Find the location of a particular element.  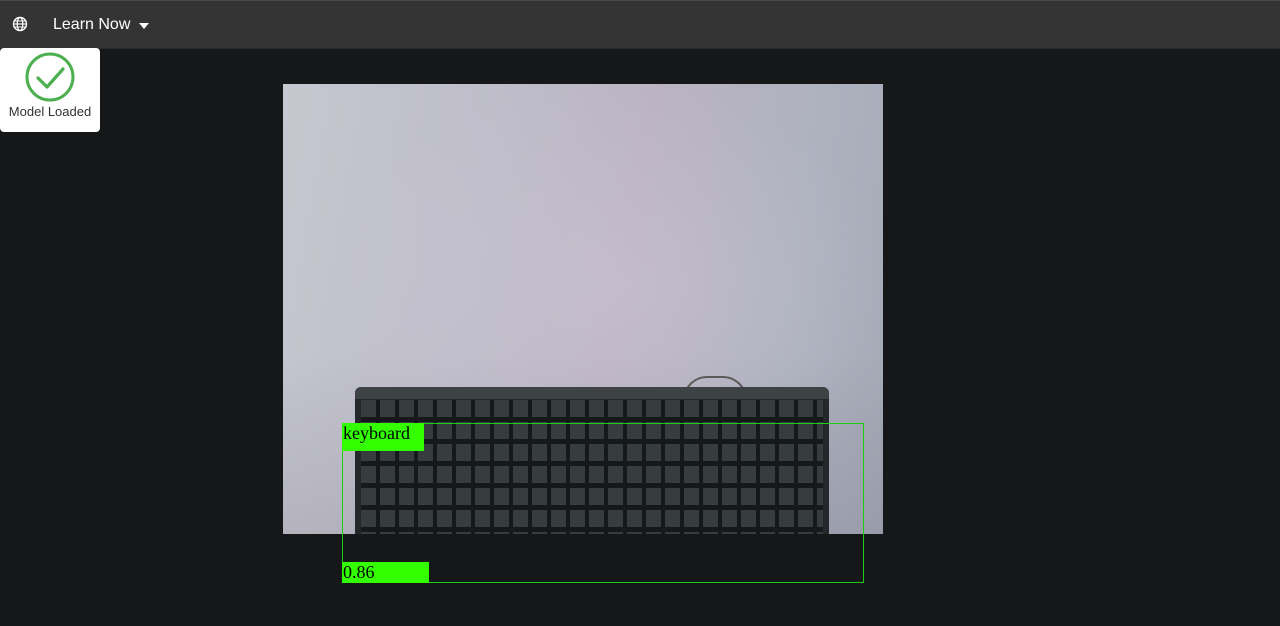

globe-icon is located at coordinates (20, 24).